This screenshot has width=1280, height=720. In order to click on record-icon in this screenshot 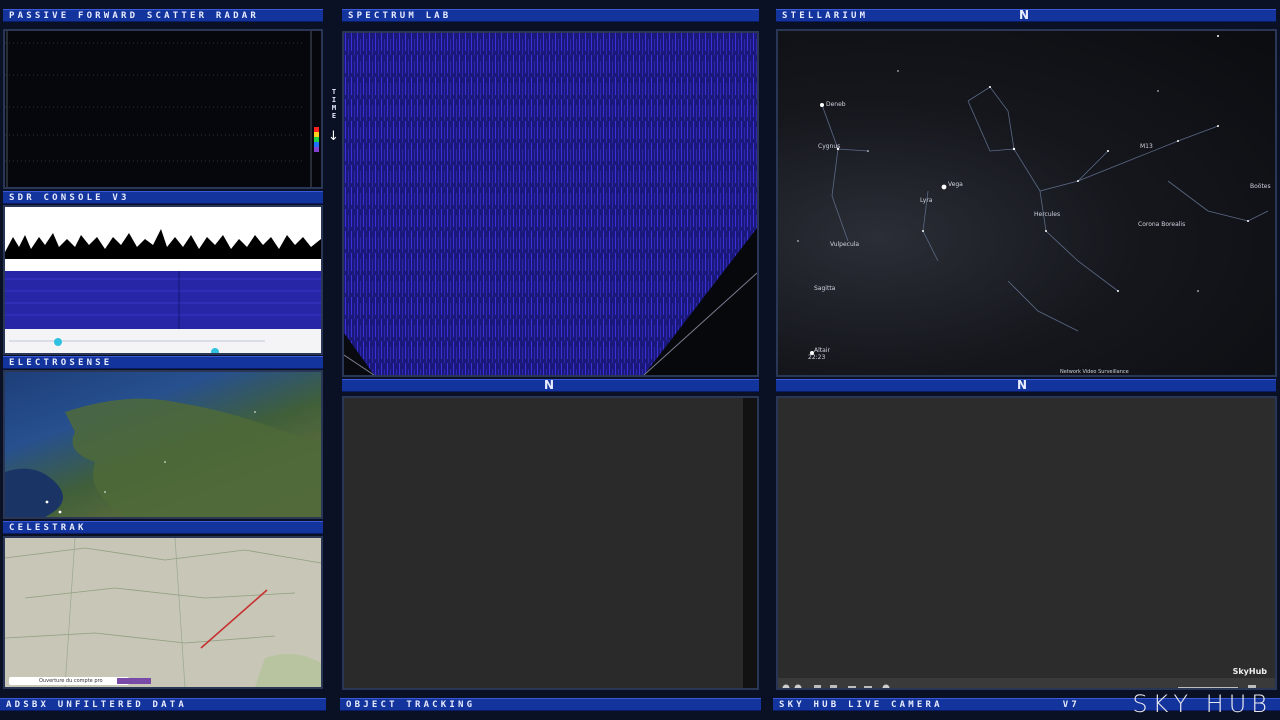, I will do `click(833, 686)`.